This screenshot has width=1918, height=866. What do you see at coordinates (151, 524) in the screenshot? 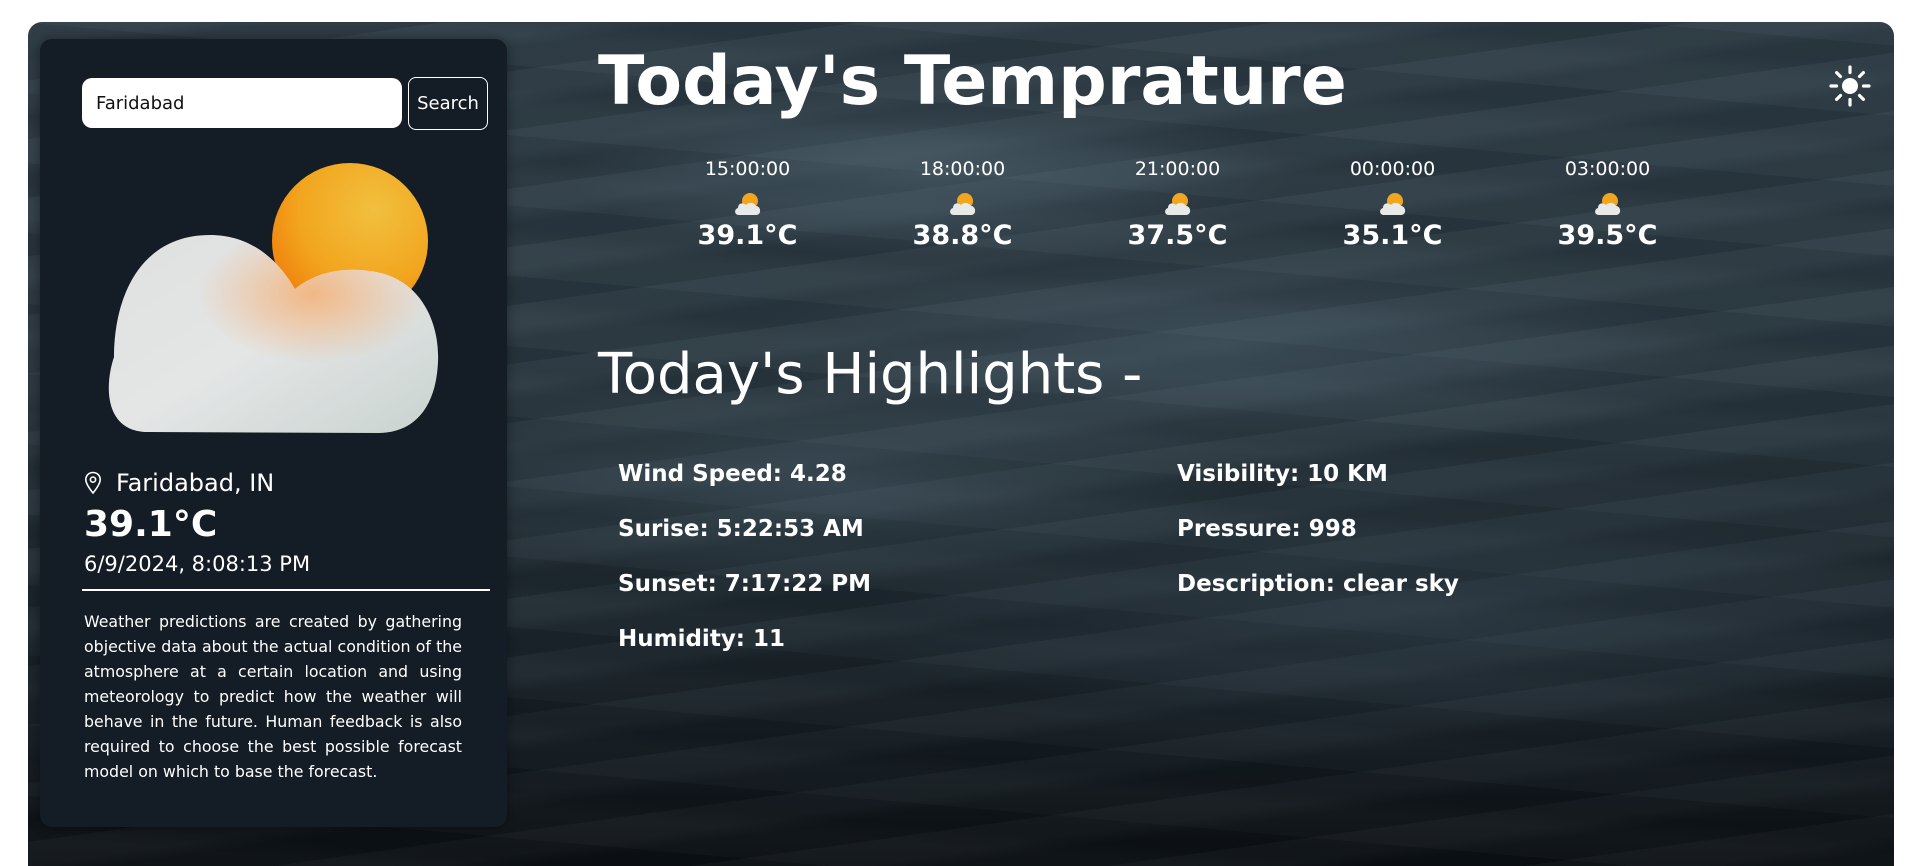
I see `current-temperature: 39.1°C` at bounding box center [151, 524].